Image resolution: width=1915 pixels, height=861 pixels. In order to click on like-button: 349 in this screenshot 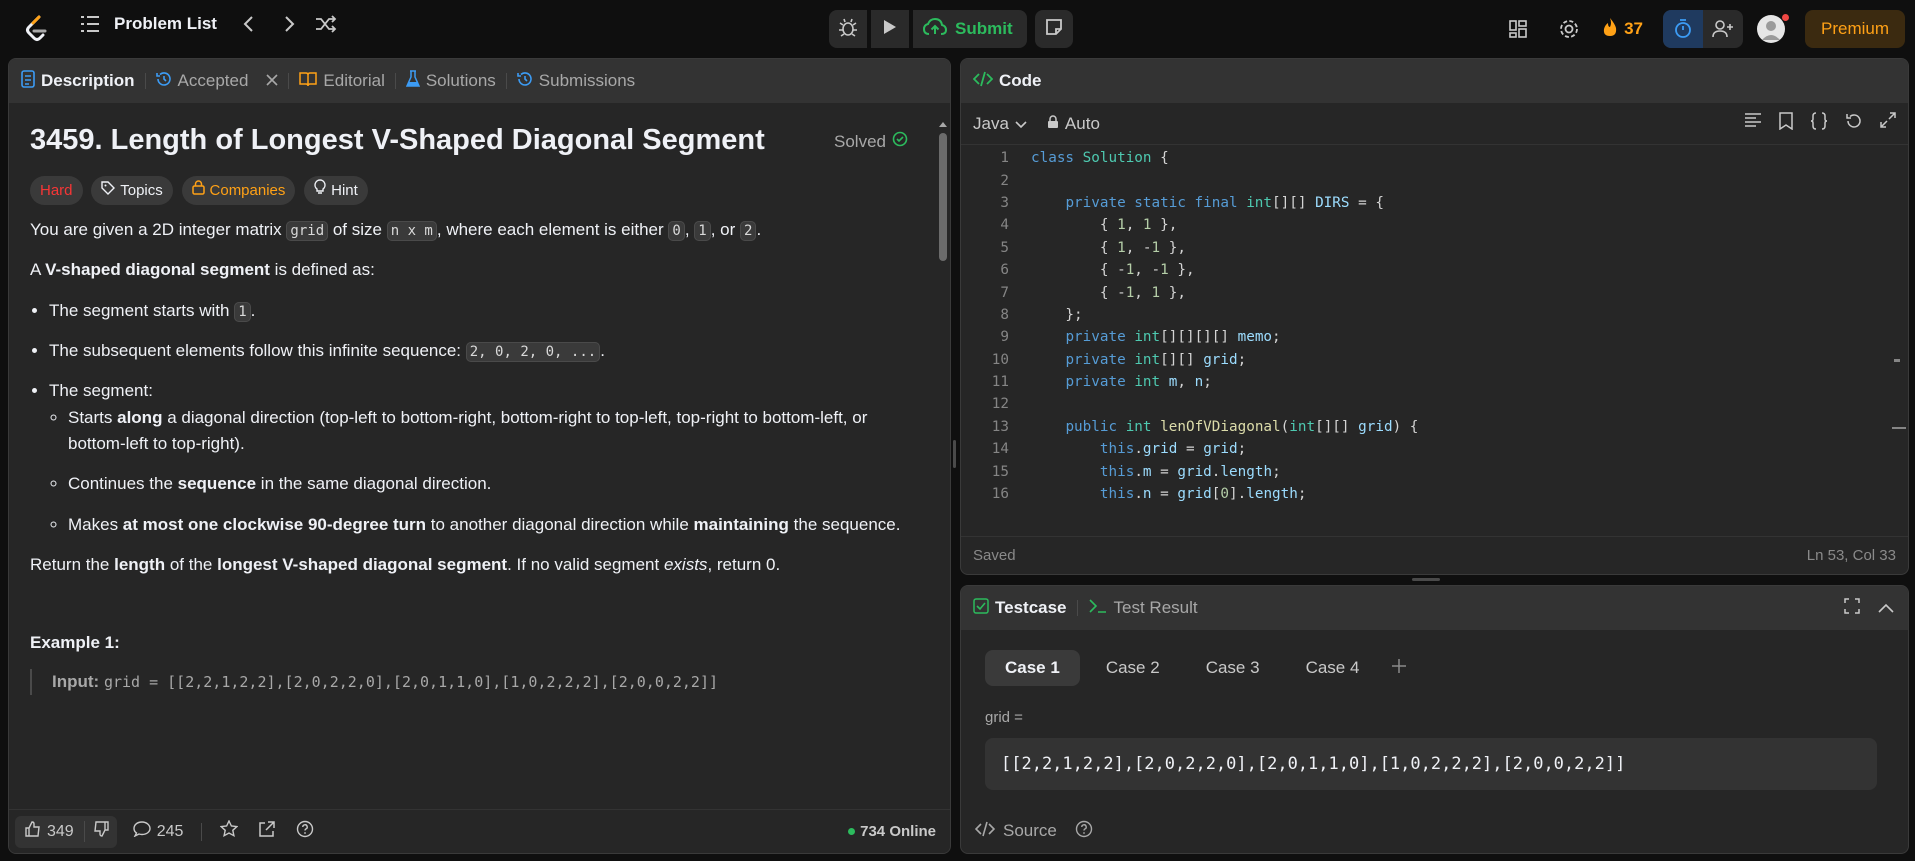, I will do `click(50, 831)`.